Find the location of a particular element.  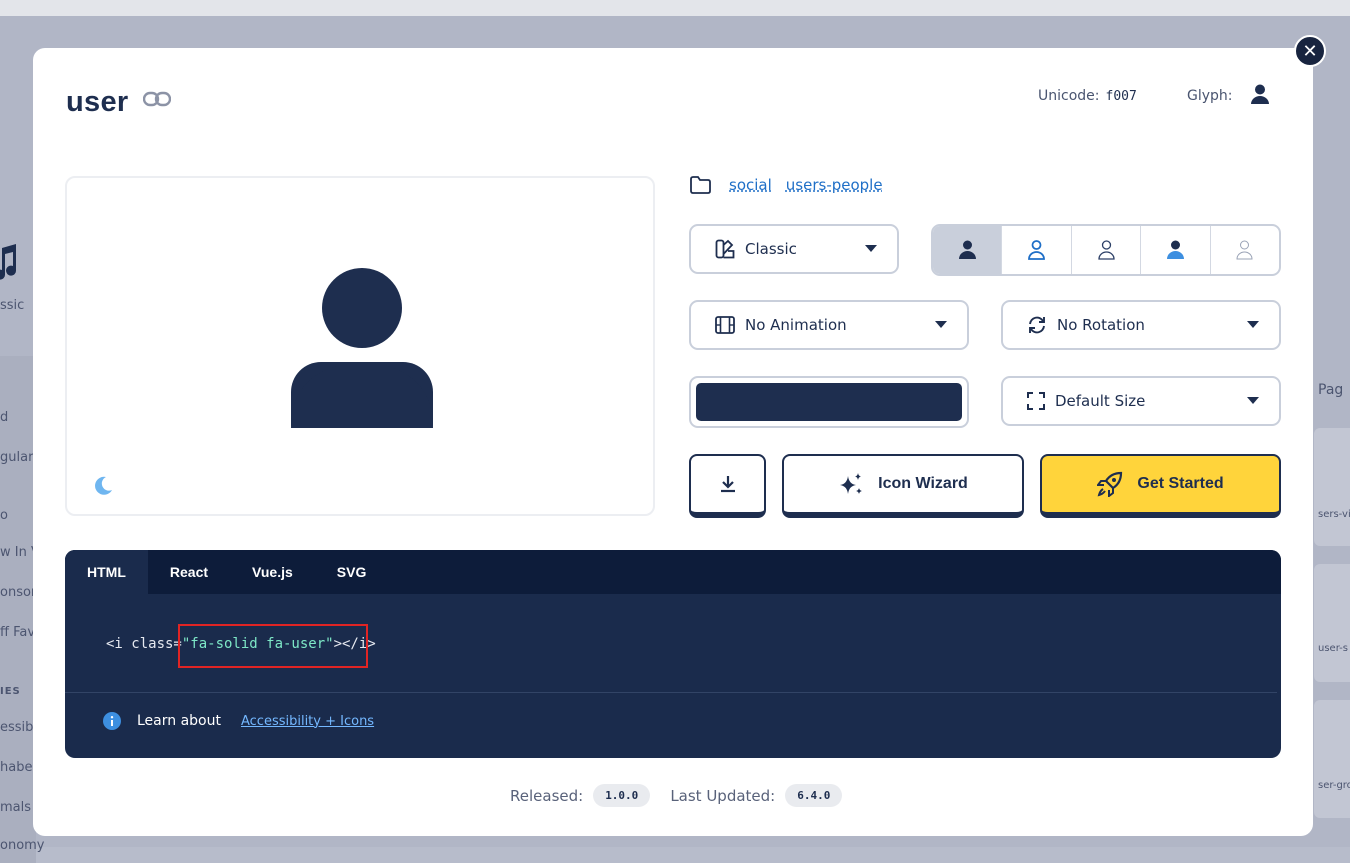

category-list: social users-people is located at coordinates (786, 185).